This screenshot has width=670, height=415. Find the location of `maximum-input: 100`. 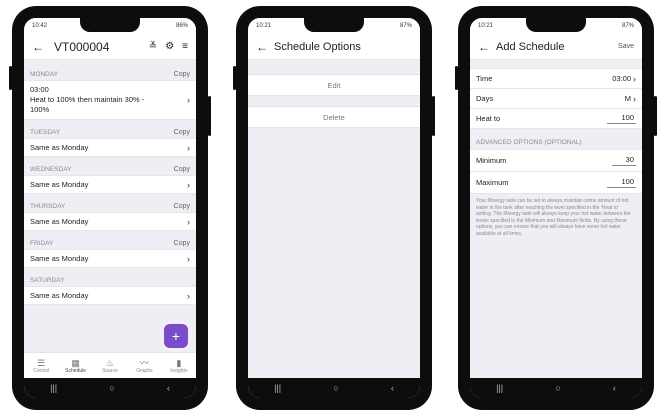

maximum-input: 100 is located at coordinates (621, 182).